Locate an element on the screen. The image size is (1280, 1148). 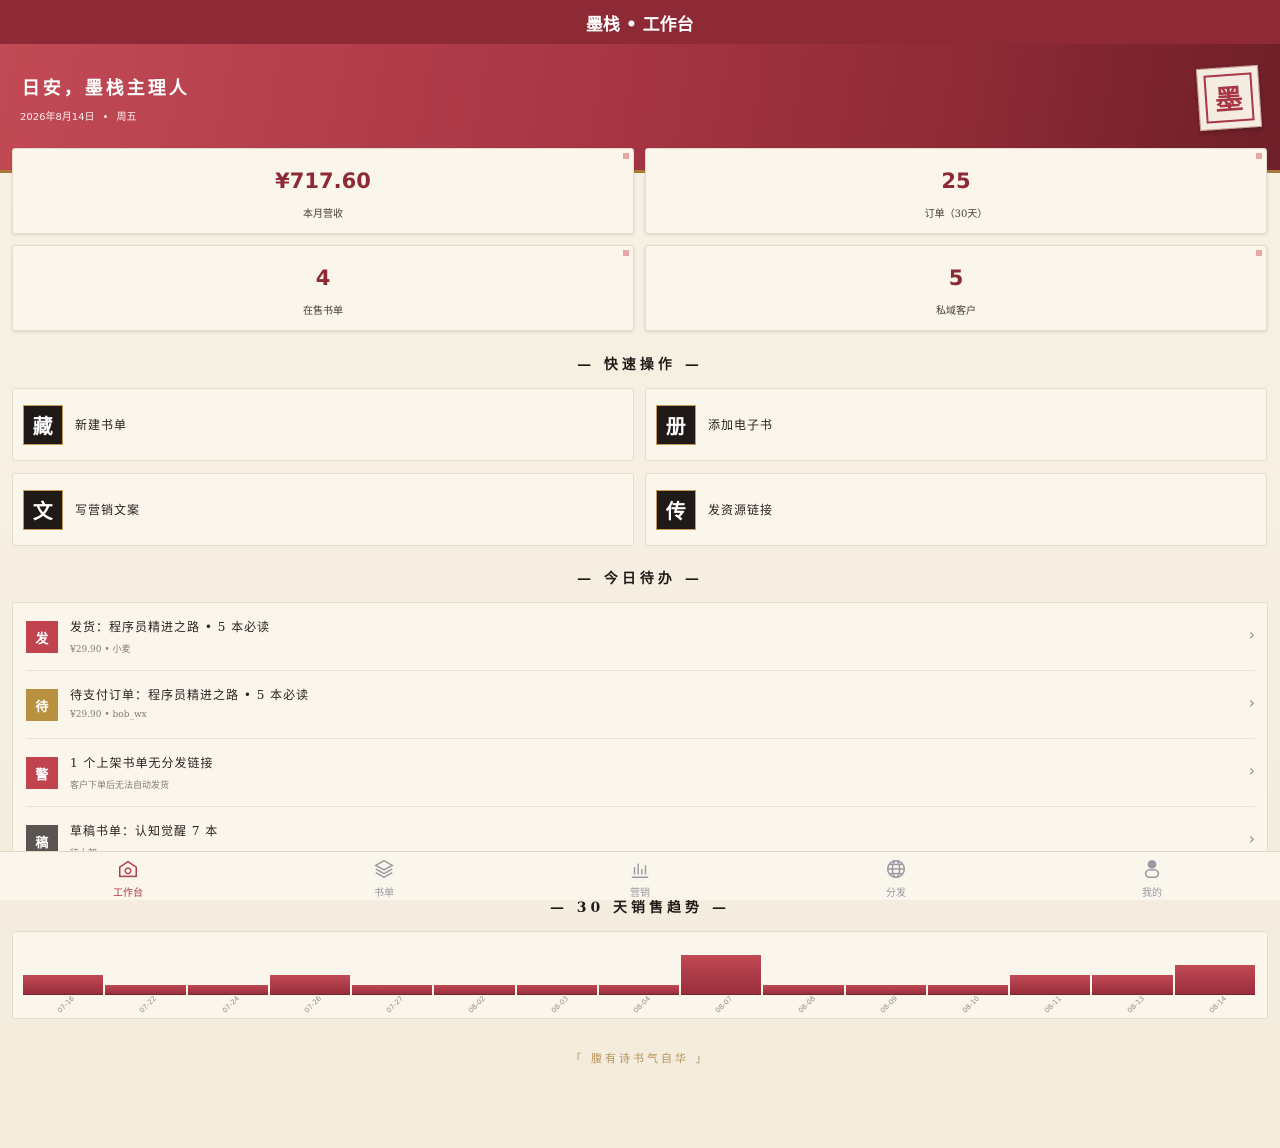
stat-value: 4 is located at coordinates (323, 278).